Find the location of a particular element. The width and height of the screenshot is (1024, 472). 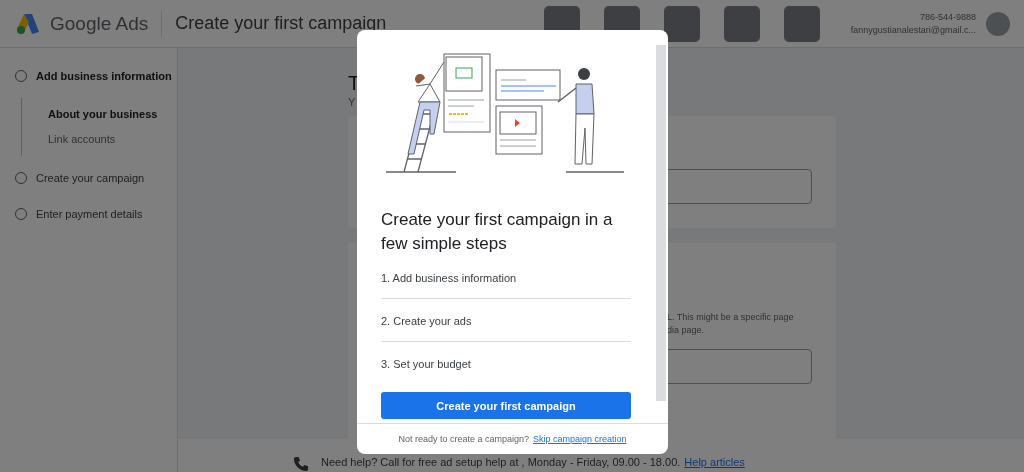

step-item: Create your campaign is located at coordinates (90, 178).